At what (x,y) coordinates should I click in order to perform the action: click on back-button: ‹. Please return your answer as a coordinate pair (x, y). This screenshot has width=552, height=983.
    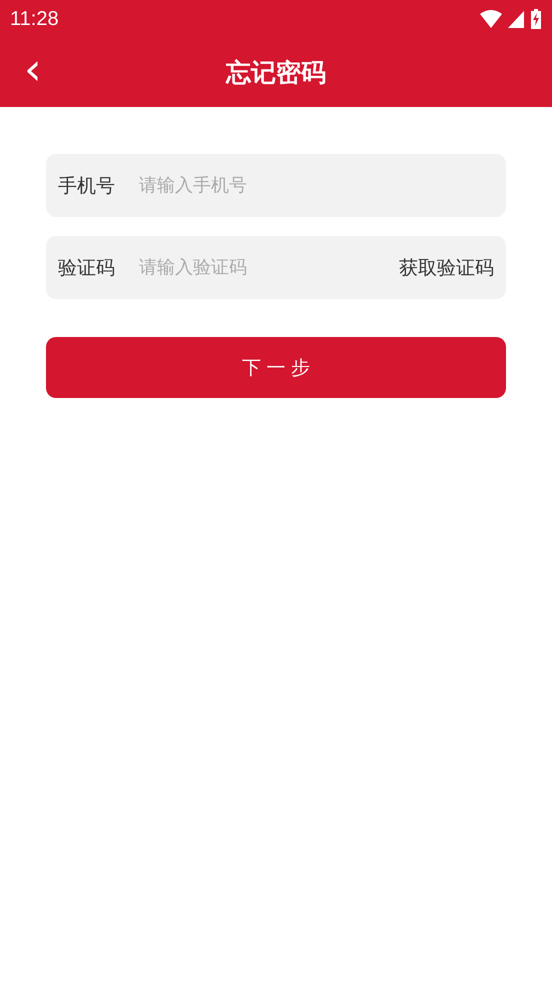
    Looking at the image, I should click on (33, 70).